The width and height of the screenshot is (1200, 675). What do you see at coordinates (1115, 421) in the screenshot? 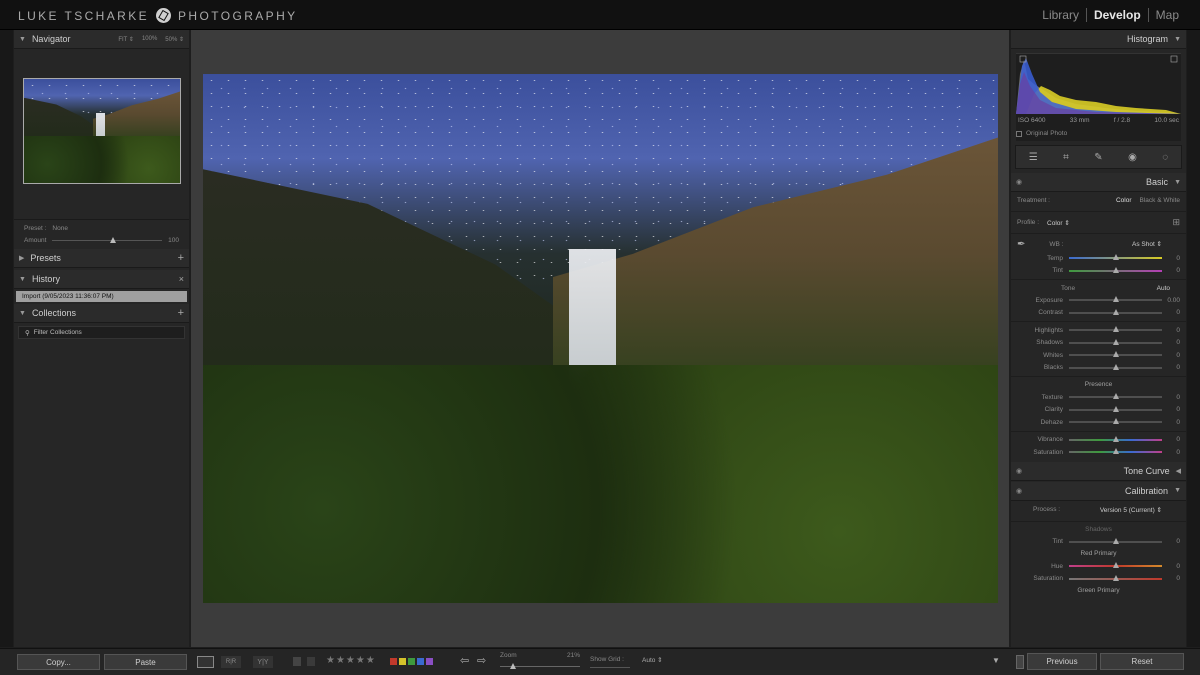
I see `dehaze-slider` at bounding box center [1115, 421].